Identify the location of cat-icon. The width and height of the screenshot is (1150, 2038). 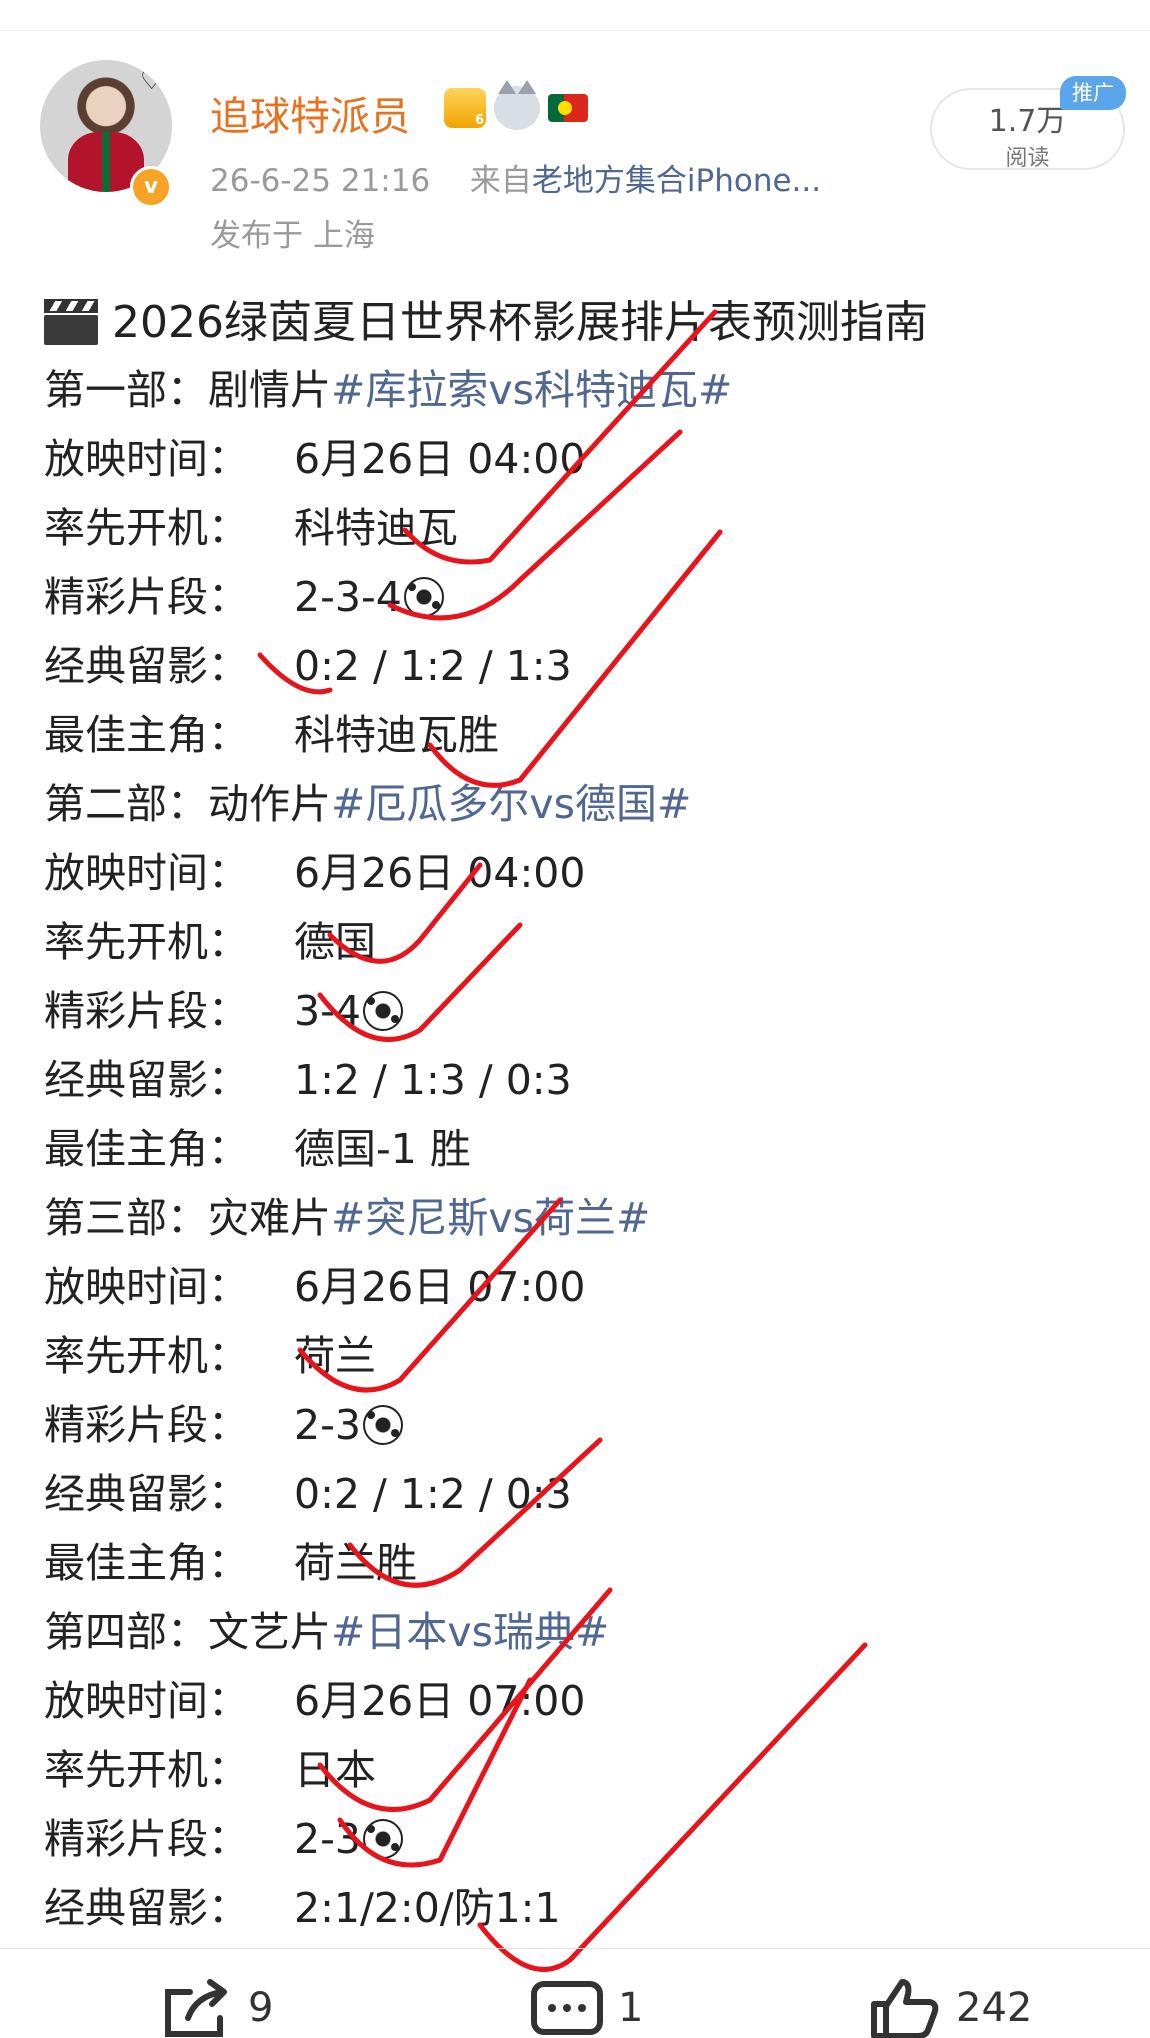
(517, 105).